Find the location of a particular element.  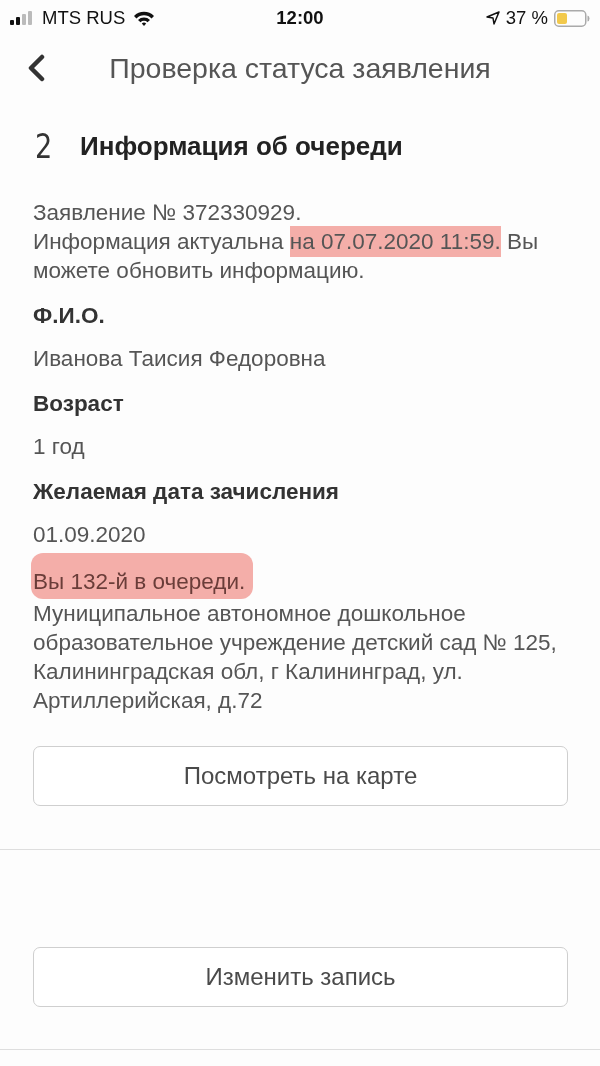

wifi-icon is located at coordinates (144, 18).